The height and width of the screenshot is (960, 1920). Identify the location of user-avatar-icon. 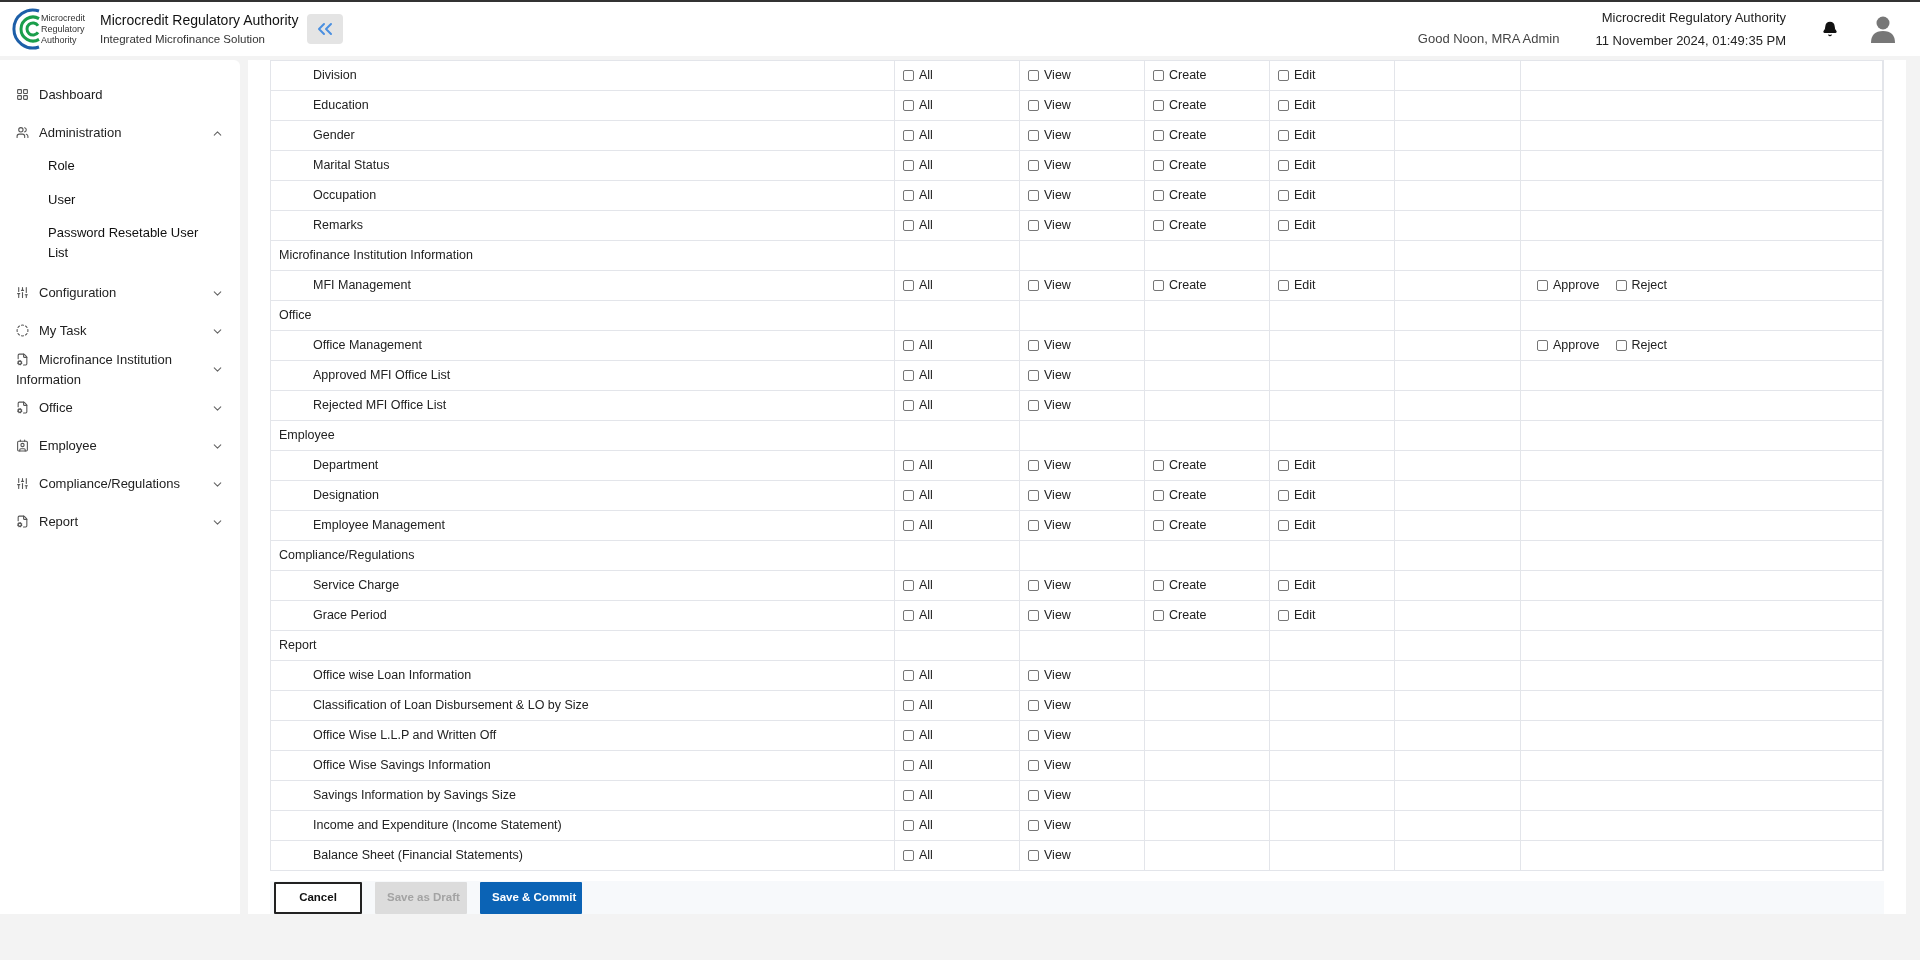
(1883, 29).